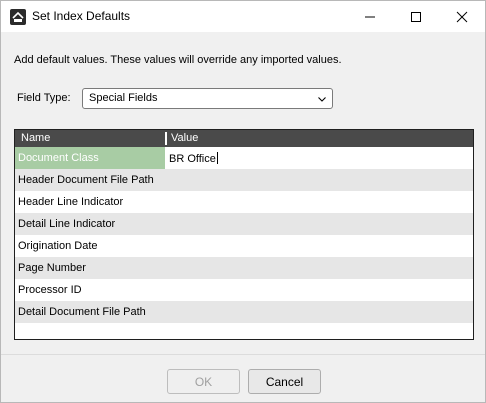 The image size is (486, 403). I want to click on field-type-select: Special Fields, so click(207, 98).